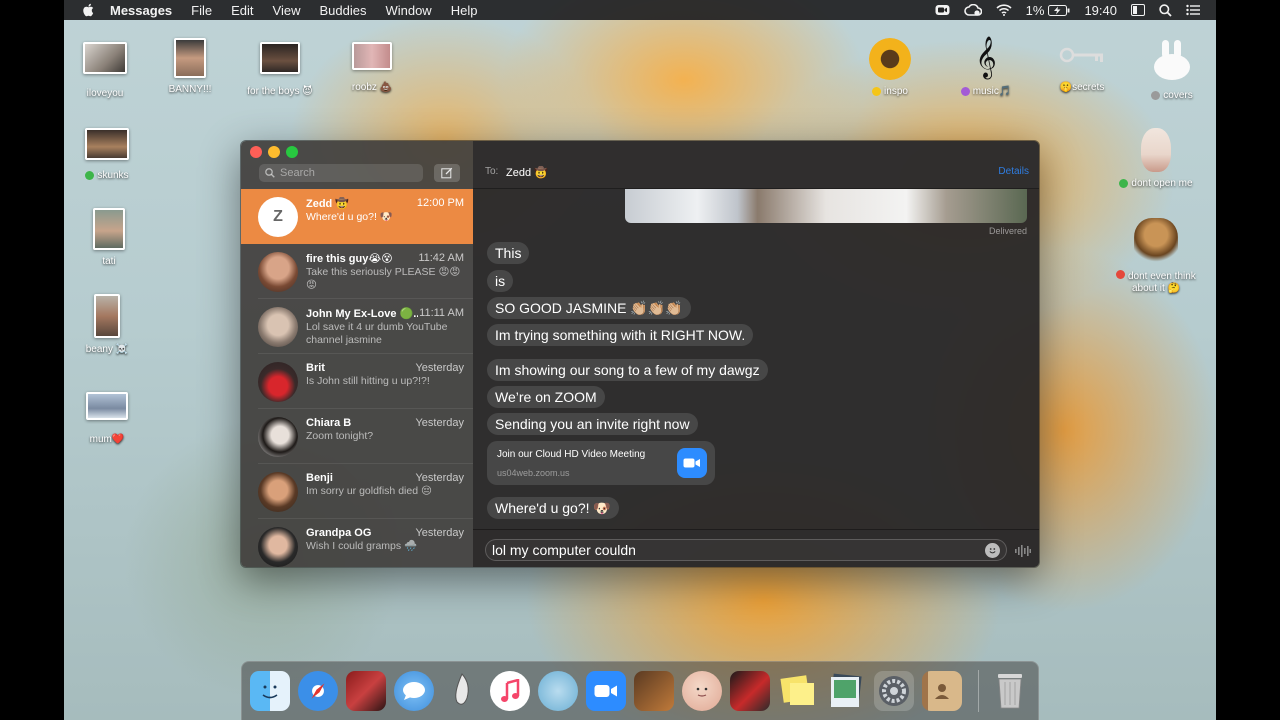 The image size is (1280, 720). Describe the element at coordinates (942, 691) in the screenshot. I see `contacts-icon` at that location.